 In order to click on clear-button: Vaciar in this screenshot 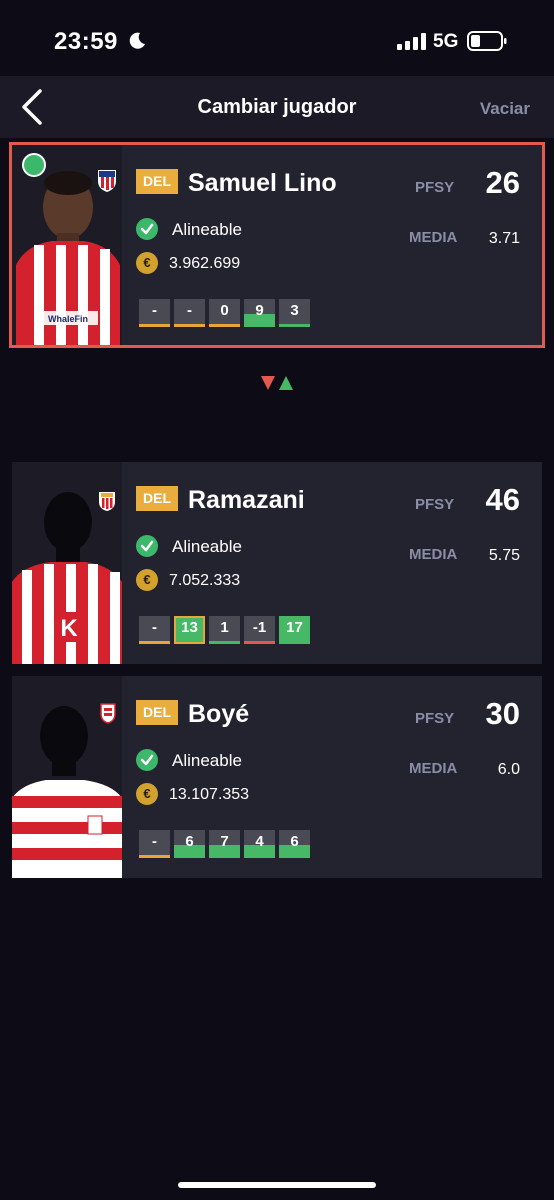, I will do `click(505, 109)`.